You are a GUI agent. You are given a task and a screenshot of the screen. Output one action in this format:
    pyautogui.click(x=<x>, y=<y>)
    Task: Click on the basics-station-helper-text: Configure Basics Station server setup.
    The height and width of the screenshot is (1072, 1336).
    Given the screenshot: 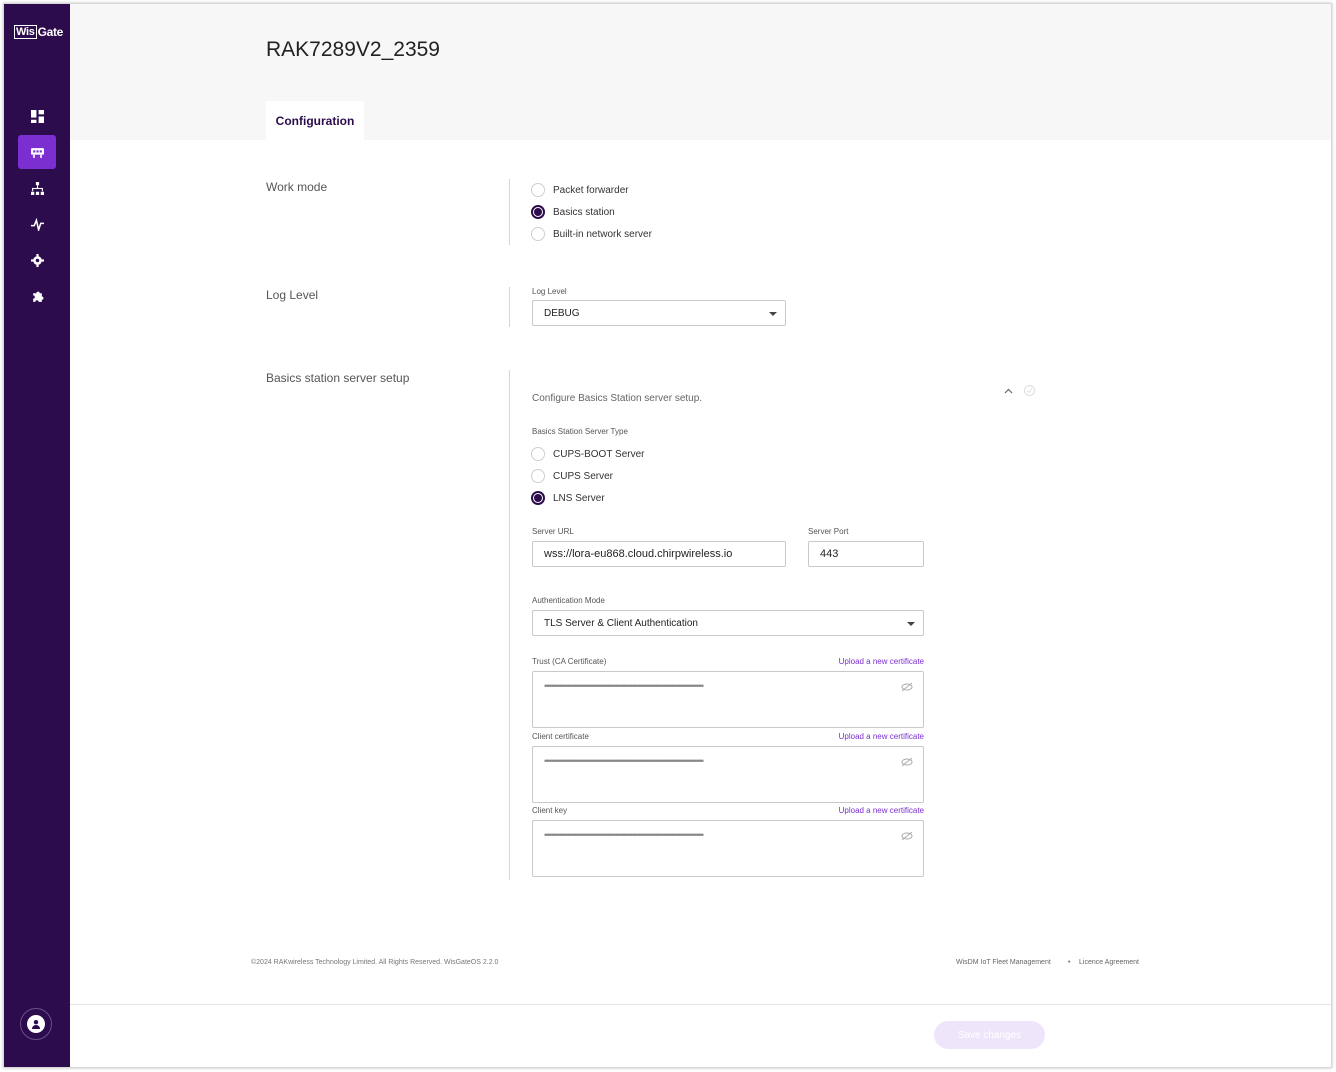 What is the action you would take?
    pyautogui.click(x=617, y=398)
    